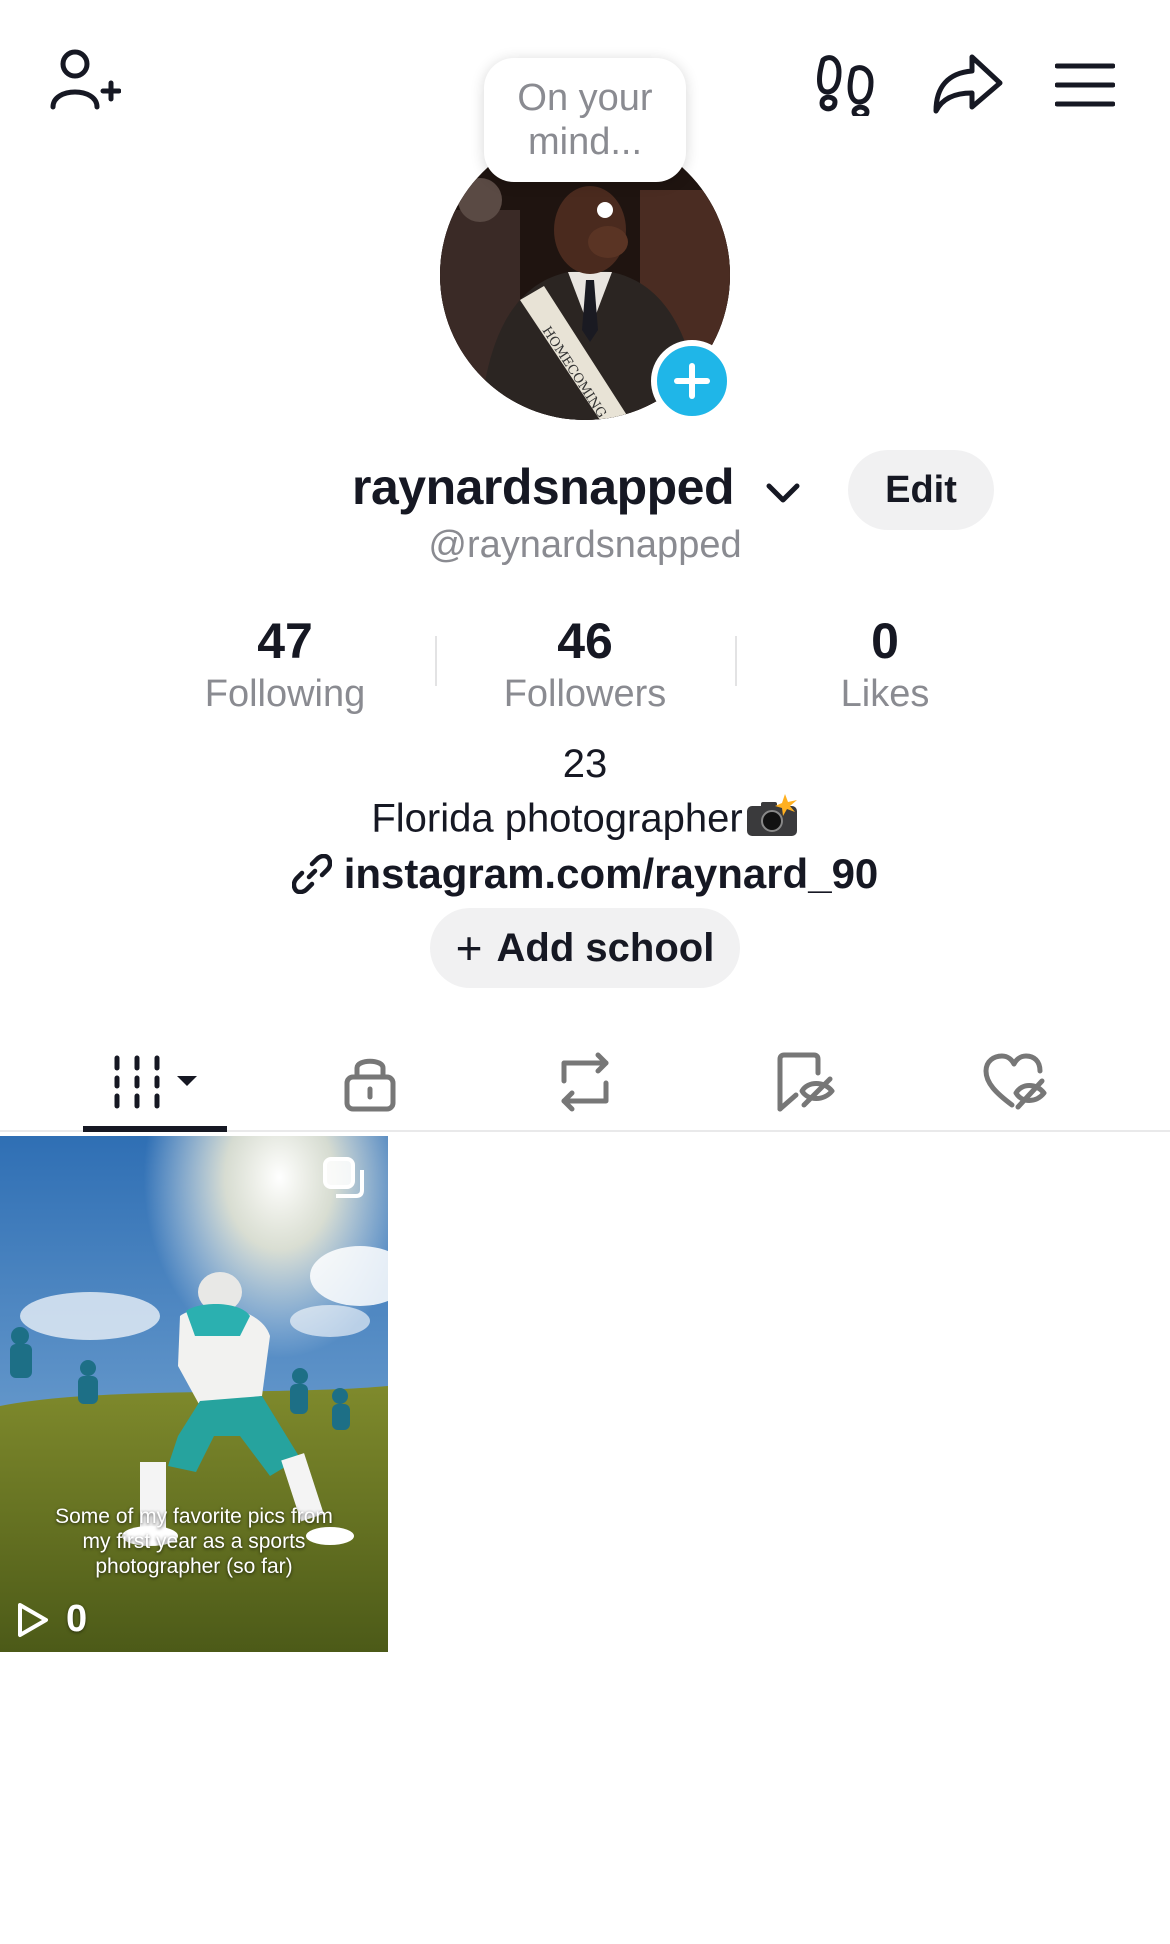 This screenshot has width=1170, height=1944. I want to click on tab-favorites, so click(805, 1082).